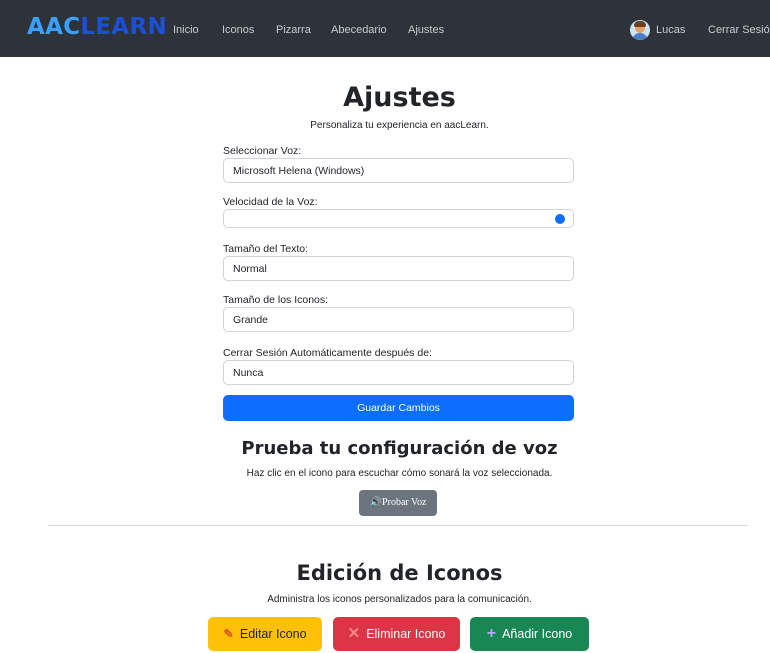 This screenshot has width=770, height=653. What do you see at coordinates (398, 268) in the screenshot?
I see `text-size-select: Normal` at bounding box center [398, 268].